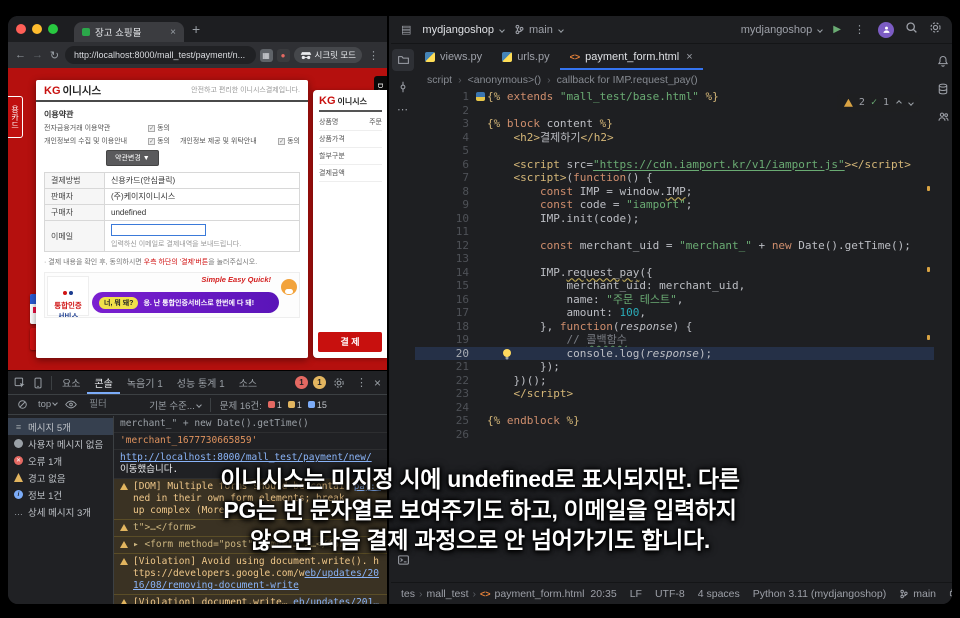  Describe the element at coordinates (480, 96) in the screenshot. I see `template-gutter-icon` at that location.